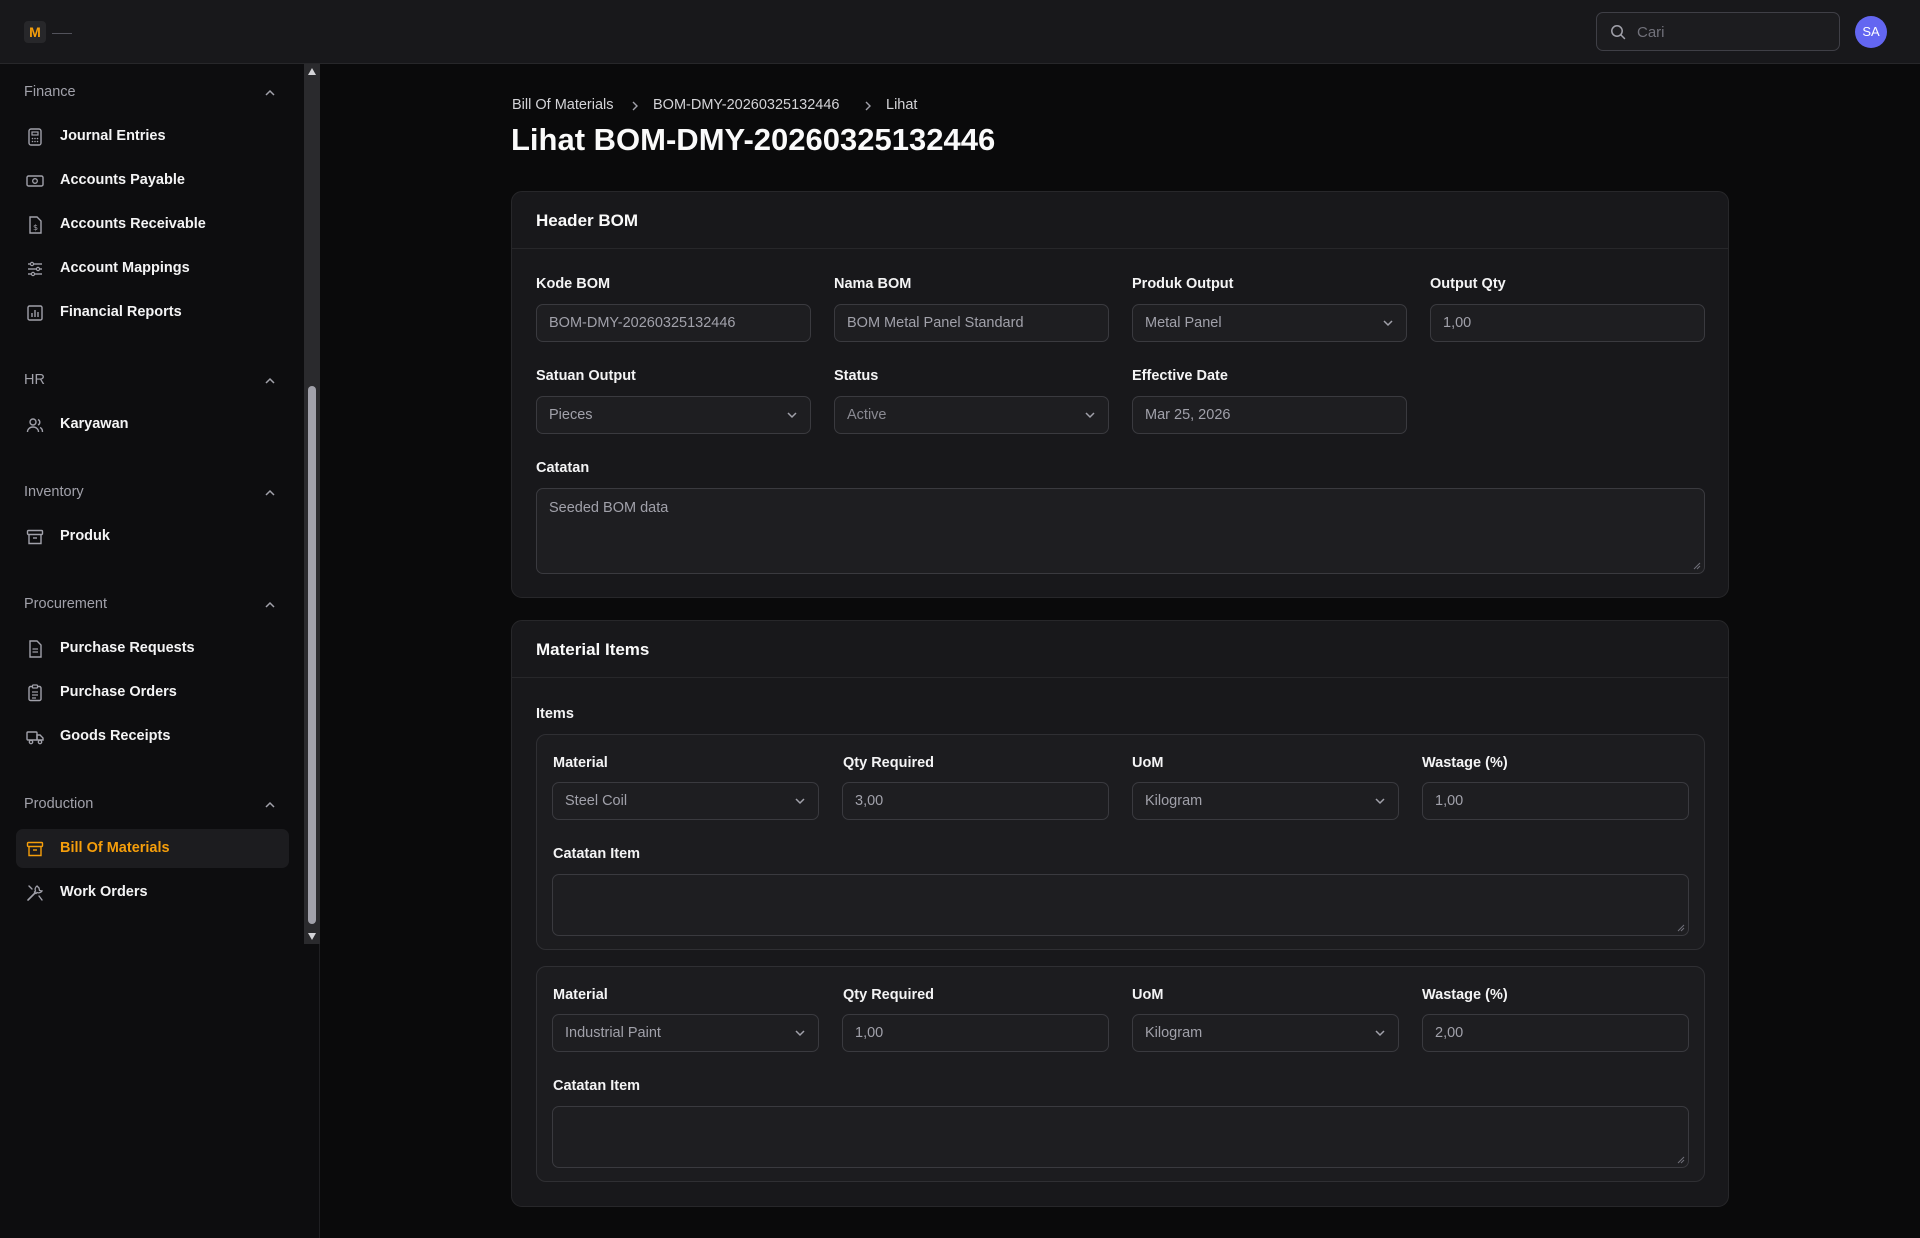 The height and width of the screenshot is (1238, 1920). What do you see at coordinates (975, 1033) in the screenshot?
I see `qty-required-field: 1,00` at bounding box center [975, 1033].